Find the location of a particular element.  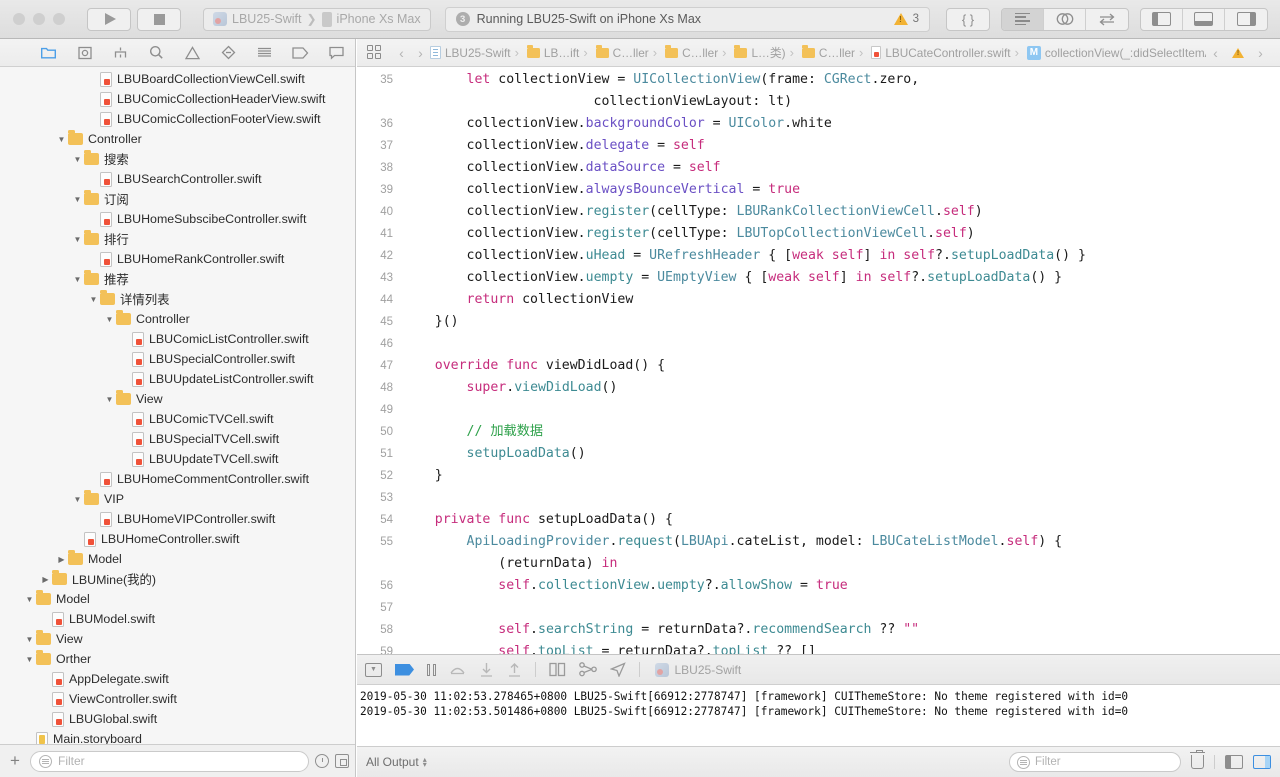

debug-process-label: LBU25-Swift is located at coordinates (697, 669).